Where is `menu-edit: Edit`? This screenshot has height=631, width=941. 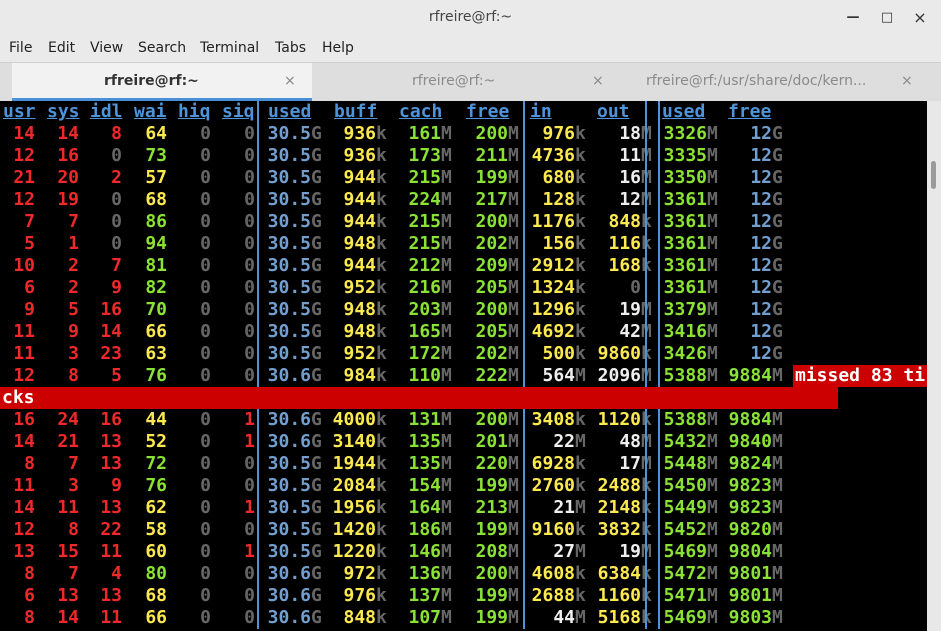 menu-edit: Edit is located at coordinates (61, 48).